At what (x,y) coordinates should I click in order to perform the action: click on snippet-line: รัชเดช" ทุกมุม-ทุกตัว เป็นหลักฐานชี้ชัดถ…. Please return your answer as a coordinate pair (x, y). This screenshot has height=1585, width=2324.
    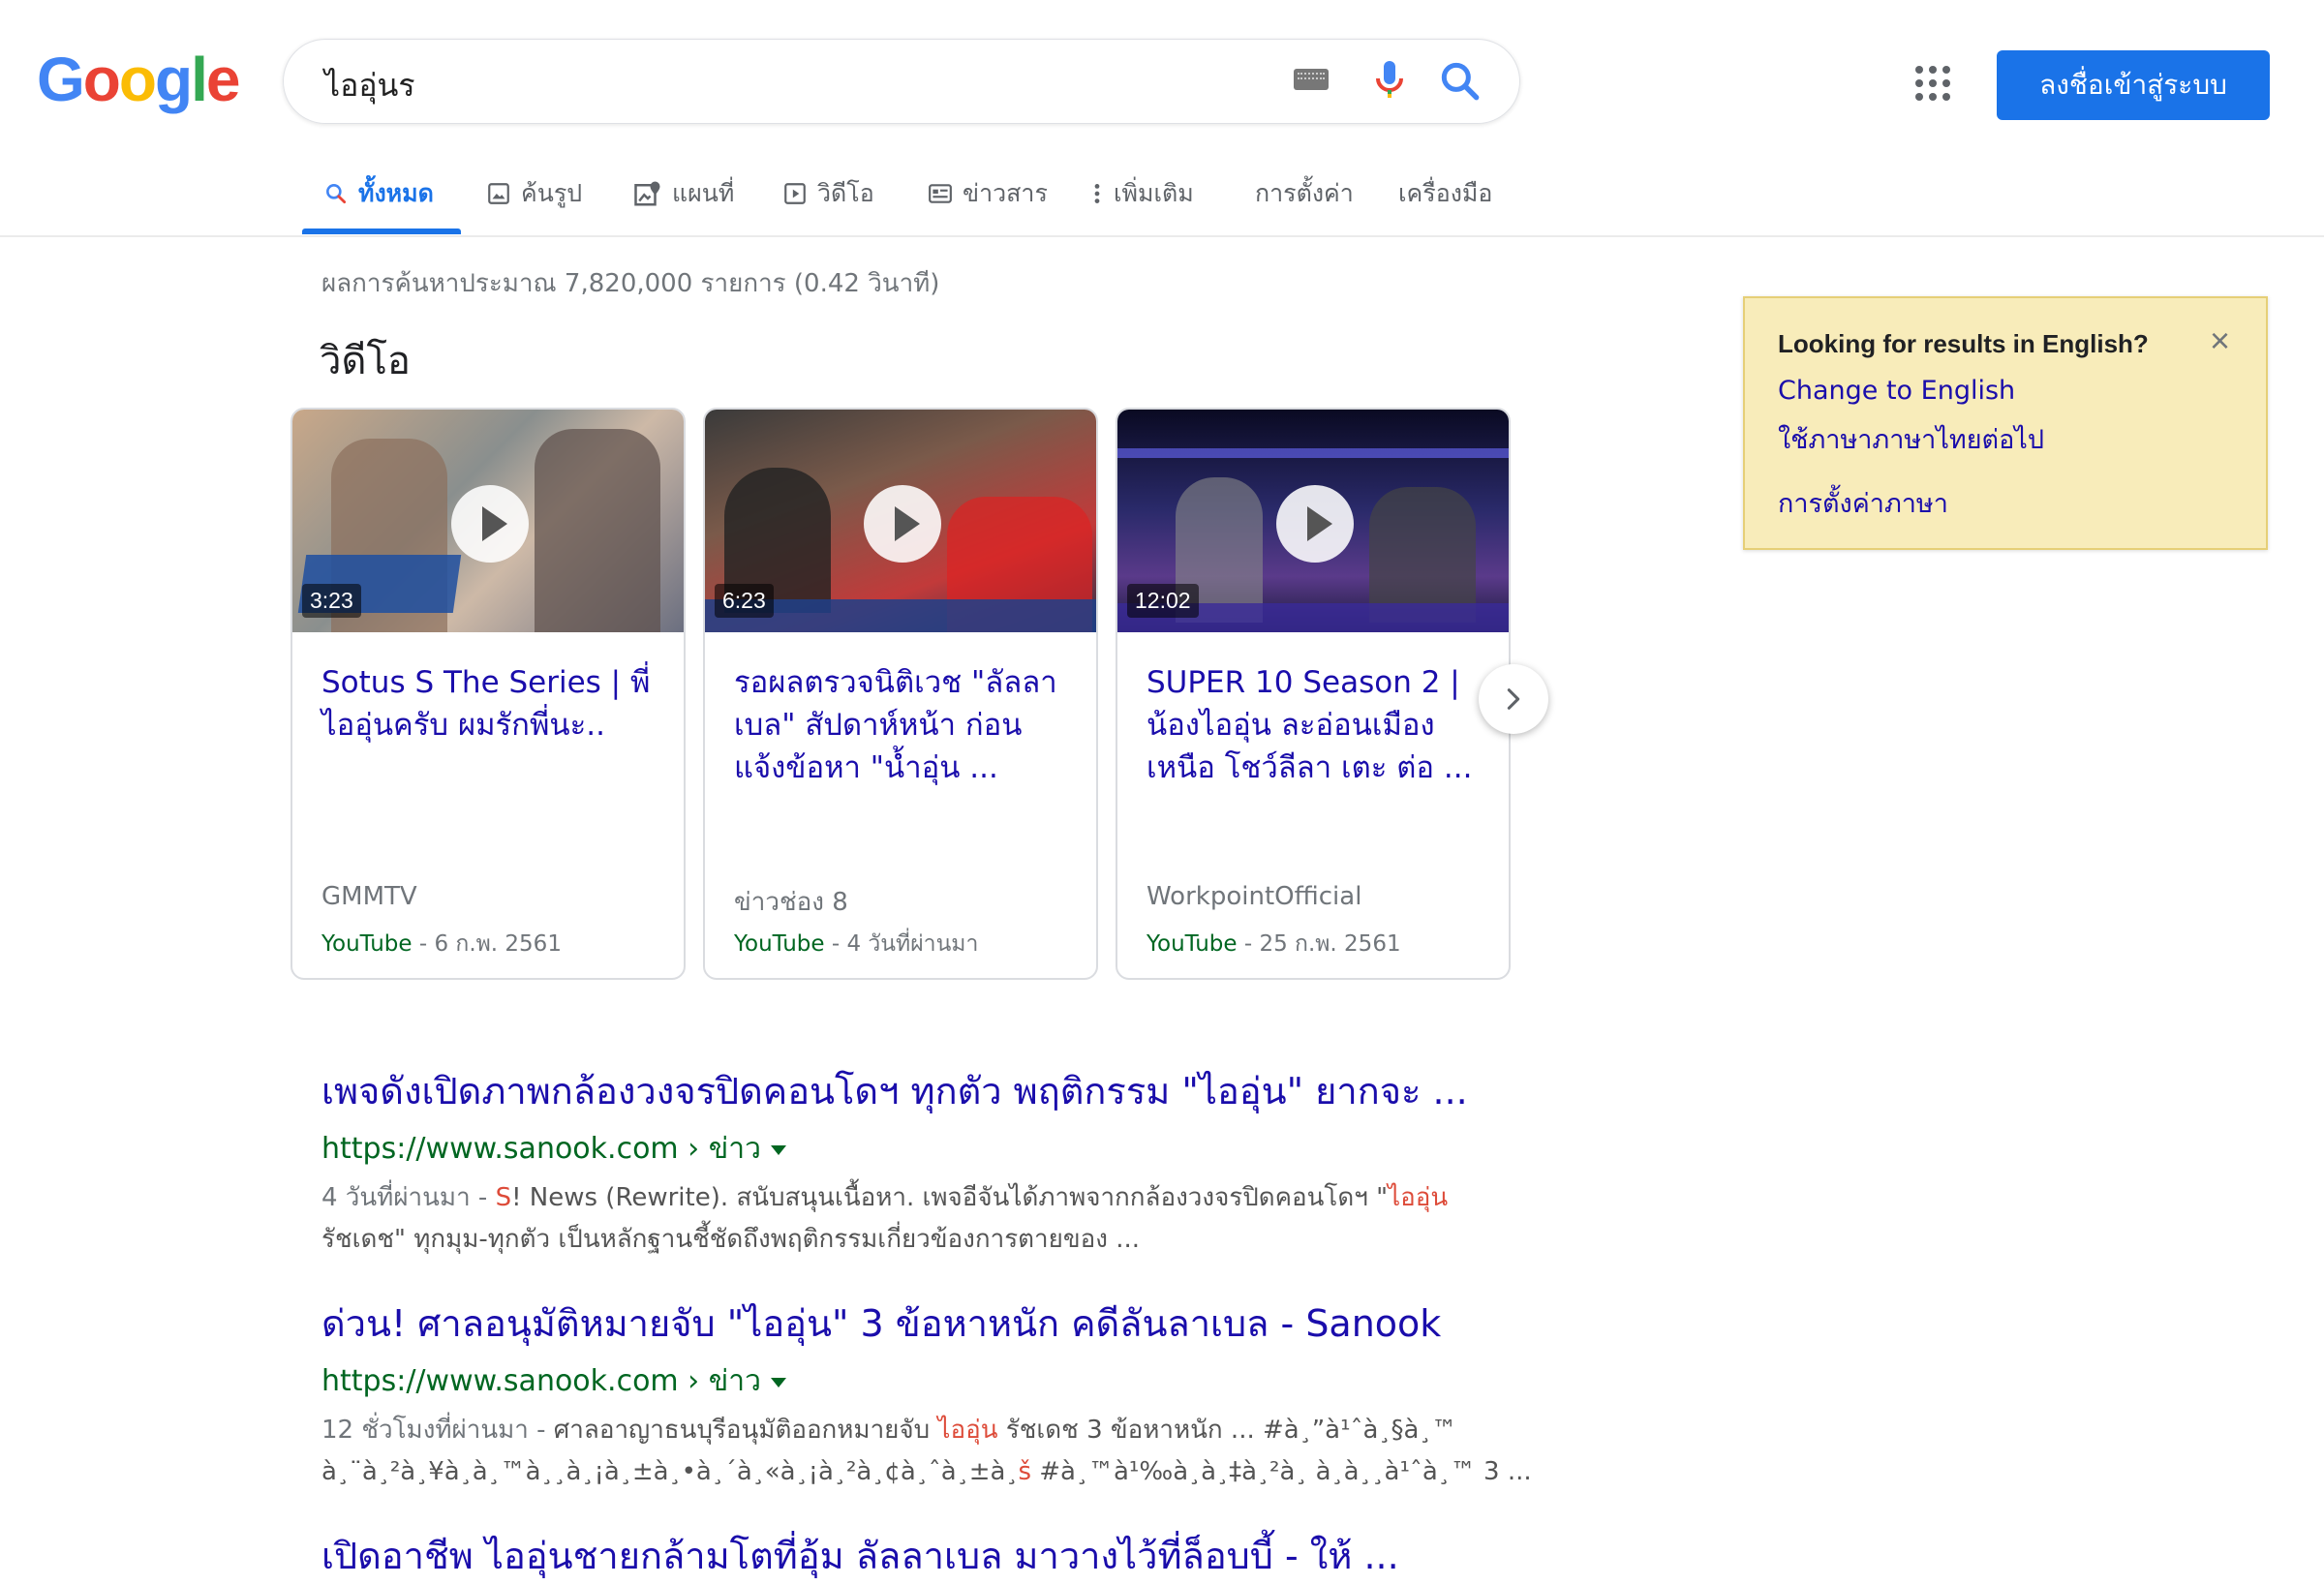
    Looking at the image, I should click on (731, 1239).